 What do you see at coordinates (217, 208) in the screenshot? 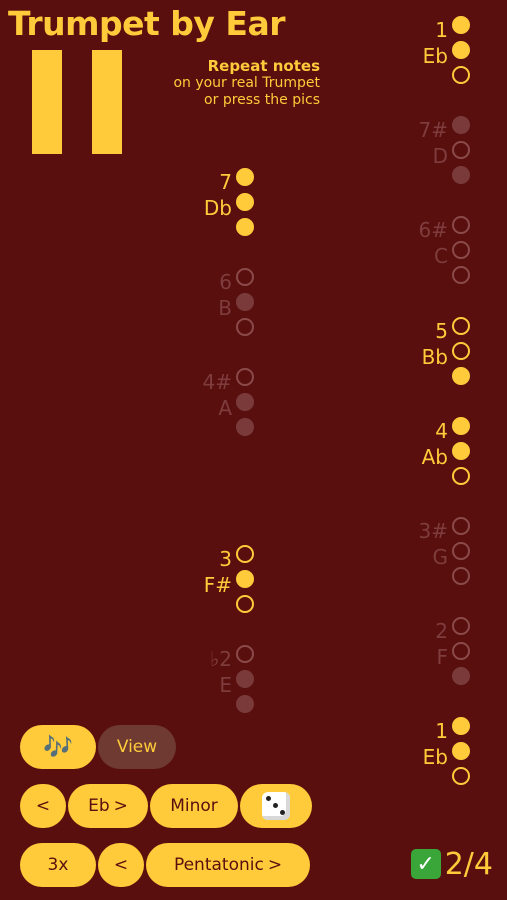
I see `note-name: Db` at bounding box center [217, 208].